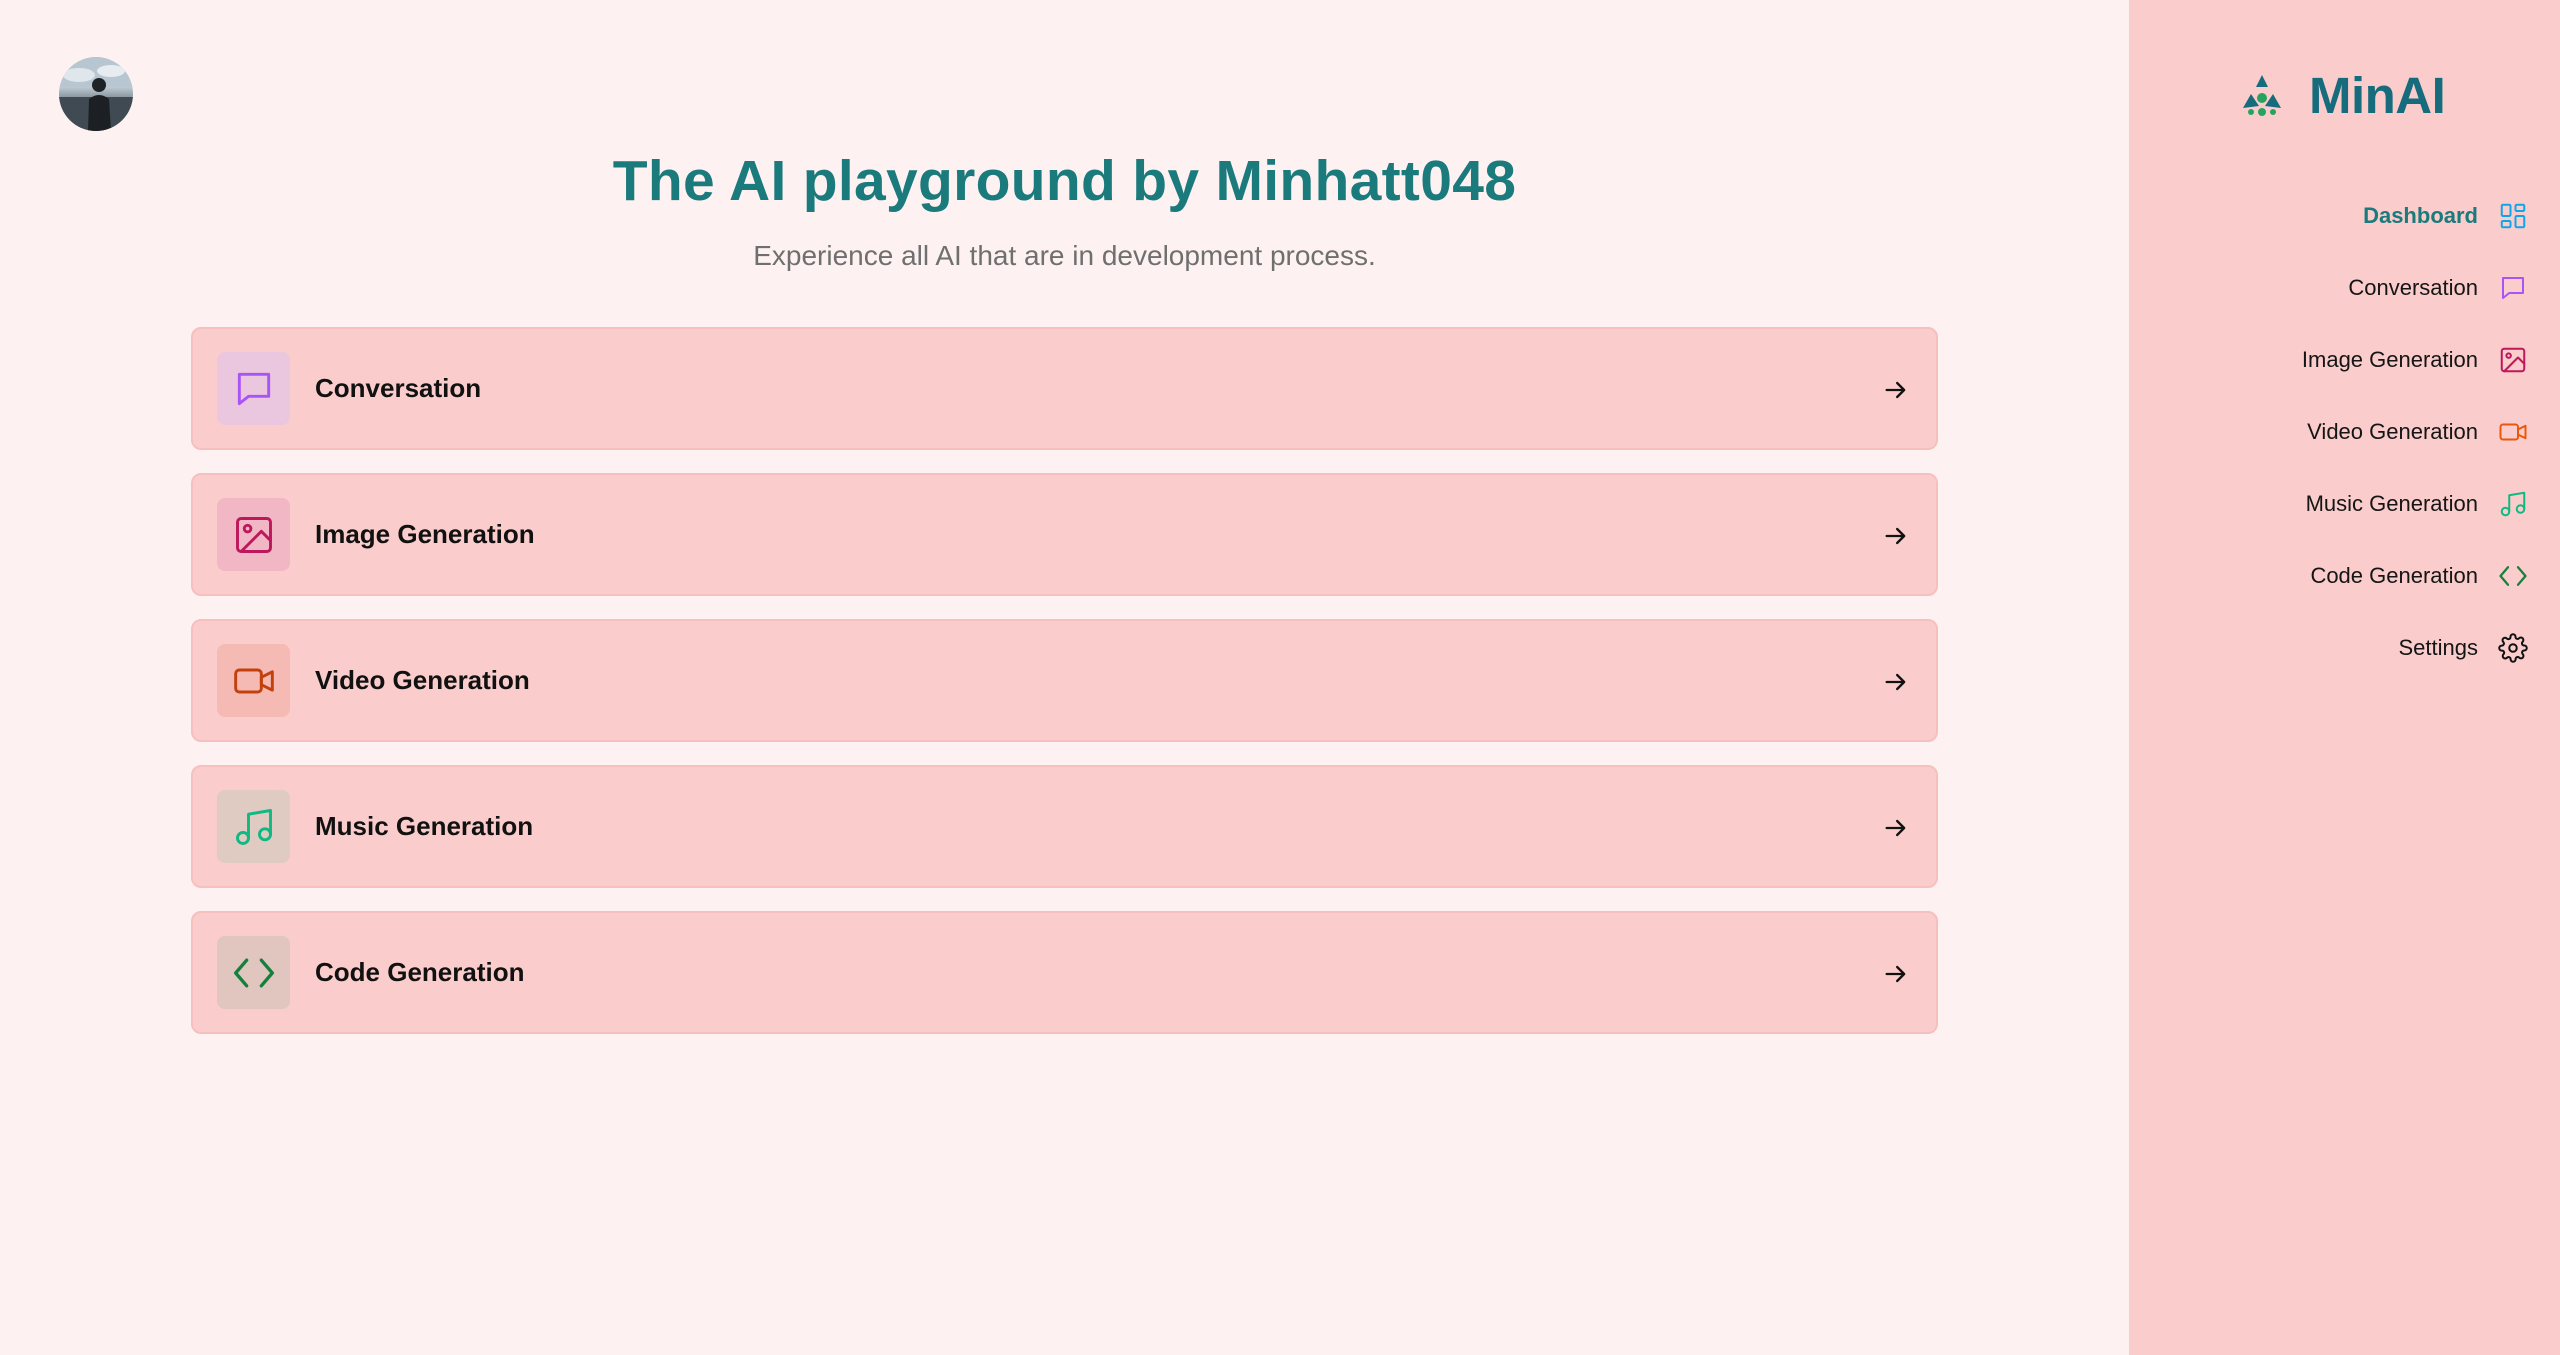 The height and width of the screenshot is (1355, 2560). What do you see at coordinates (2438, 647) in the screenshot?
I see `sidebar-item-label: Settings` at bounding box center [2438, 647].